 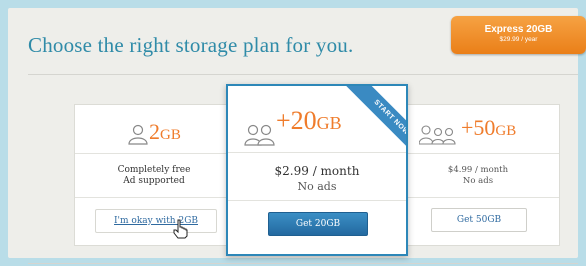 What do you see at coordinates (479, 220) in the screenshot?
I see `get-50gb-button: Get 50GB` at bounding box center [479, 220].